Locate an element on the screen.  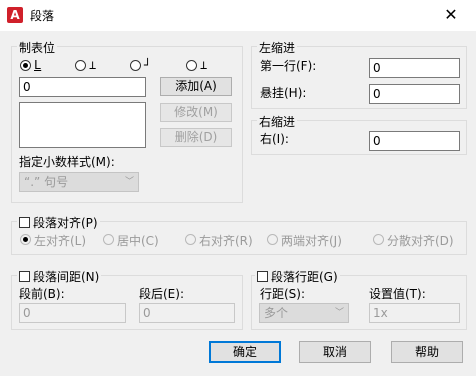
alignment-checkbox-label: 段落对齐(P) is located at coordinates (65, 223).